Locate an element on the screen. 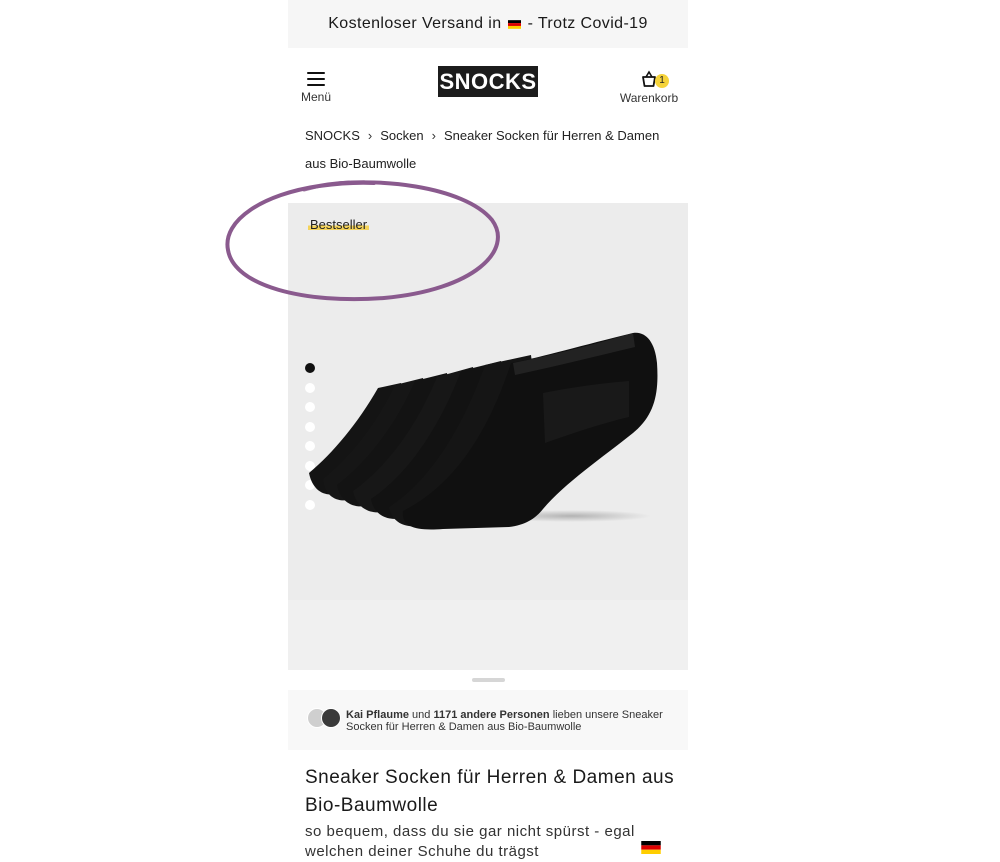  social-proof-count: 1171 andere Personen is located at coordinates (491, 715).